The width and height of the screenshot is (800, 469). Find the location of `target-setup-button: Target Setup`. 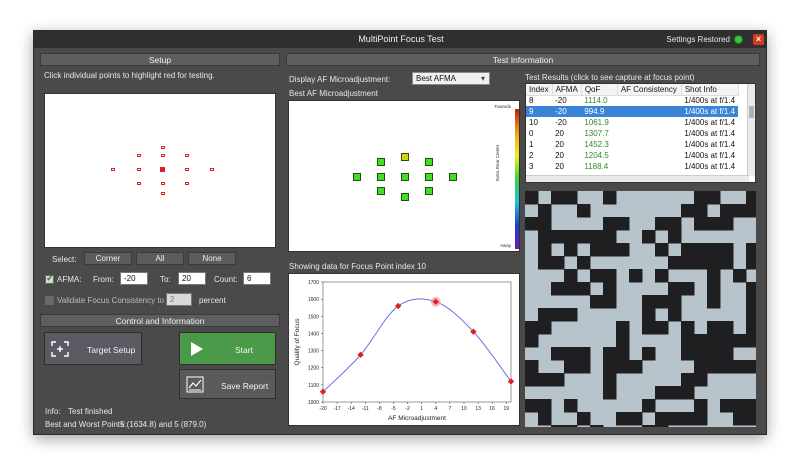

target-setup-button: Target Setup is located at coordinates (93, 348).